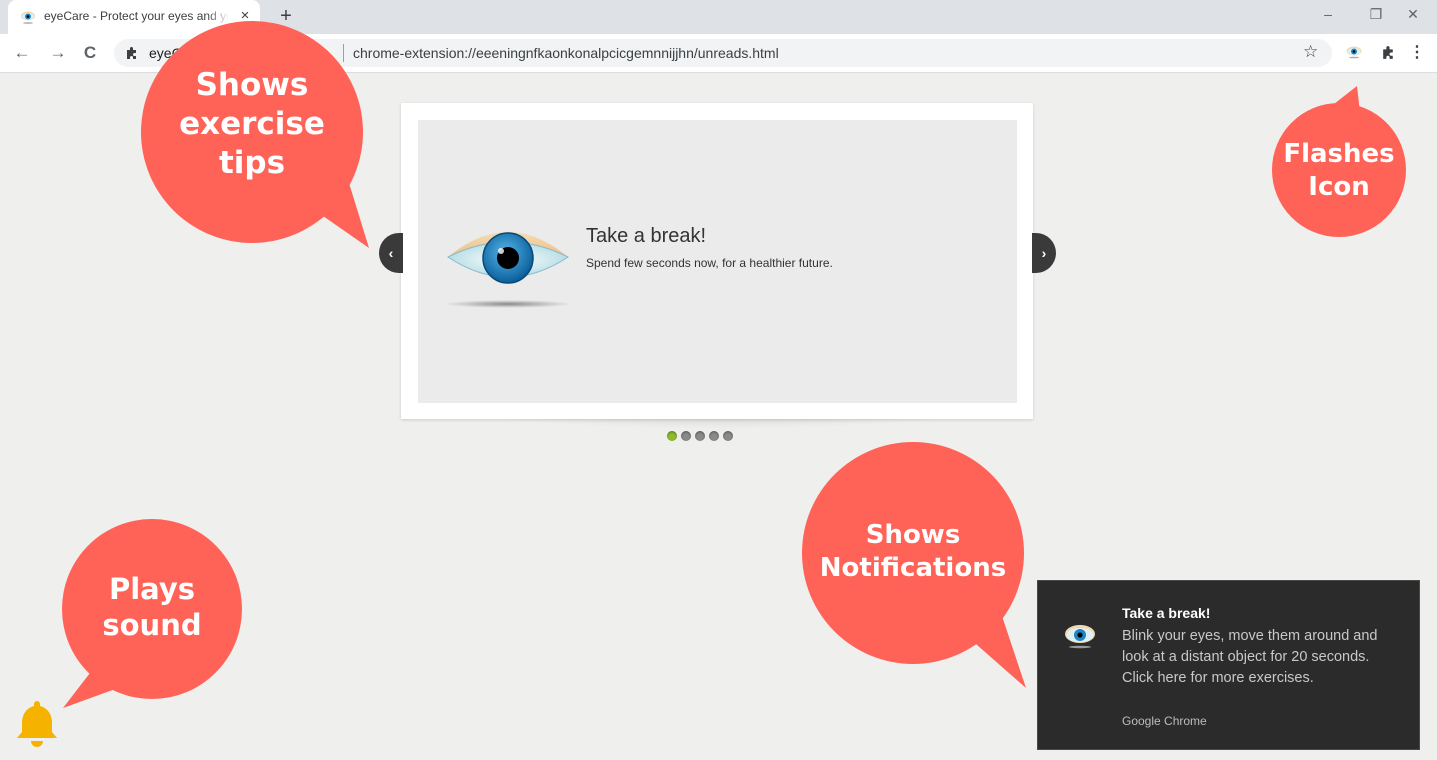 The width and height of the screenshot is (1437, 760). I want to click on slide-title: Take a break!, so click(646, 236).